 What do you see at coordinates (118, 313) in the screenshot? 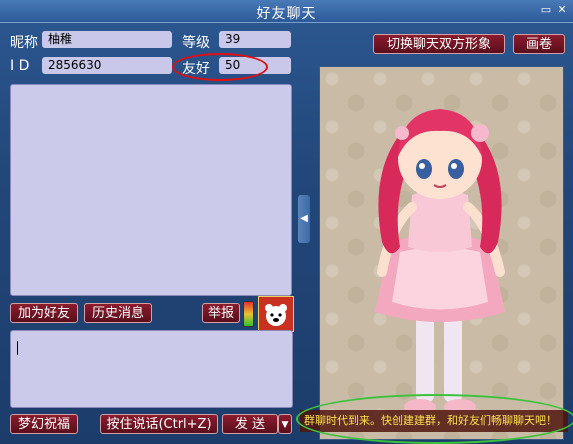
I see `history-button: 历史消息` at bounding box center [118, 313].